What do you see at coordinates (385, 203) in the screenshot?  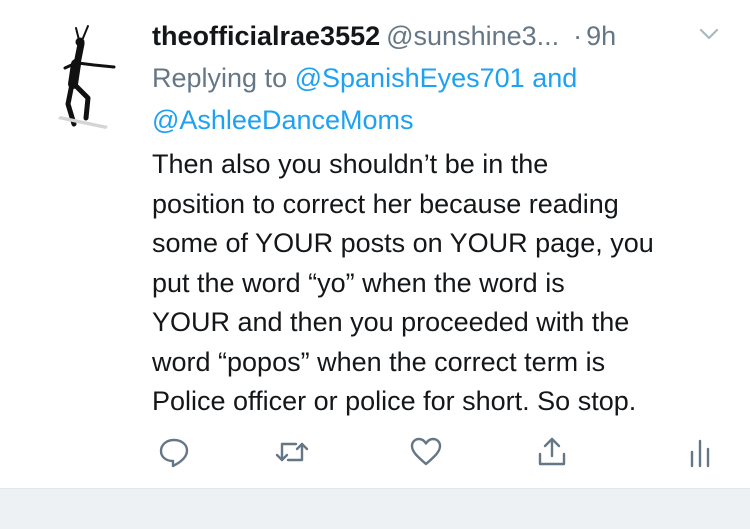 I see `tweet-text-line: position to correct her because reading` at bounding box center [385, 203].